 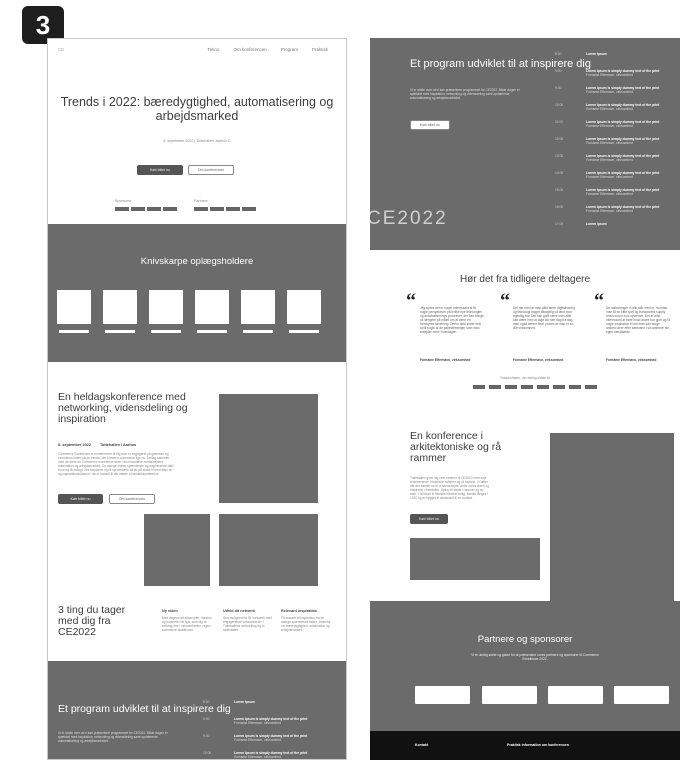 I want to click on program-time: 9:30, so click(x=558, y=88).